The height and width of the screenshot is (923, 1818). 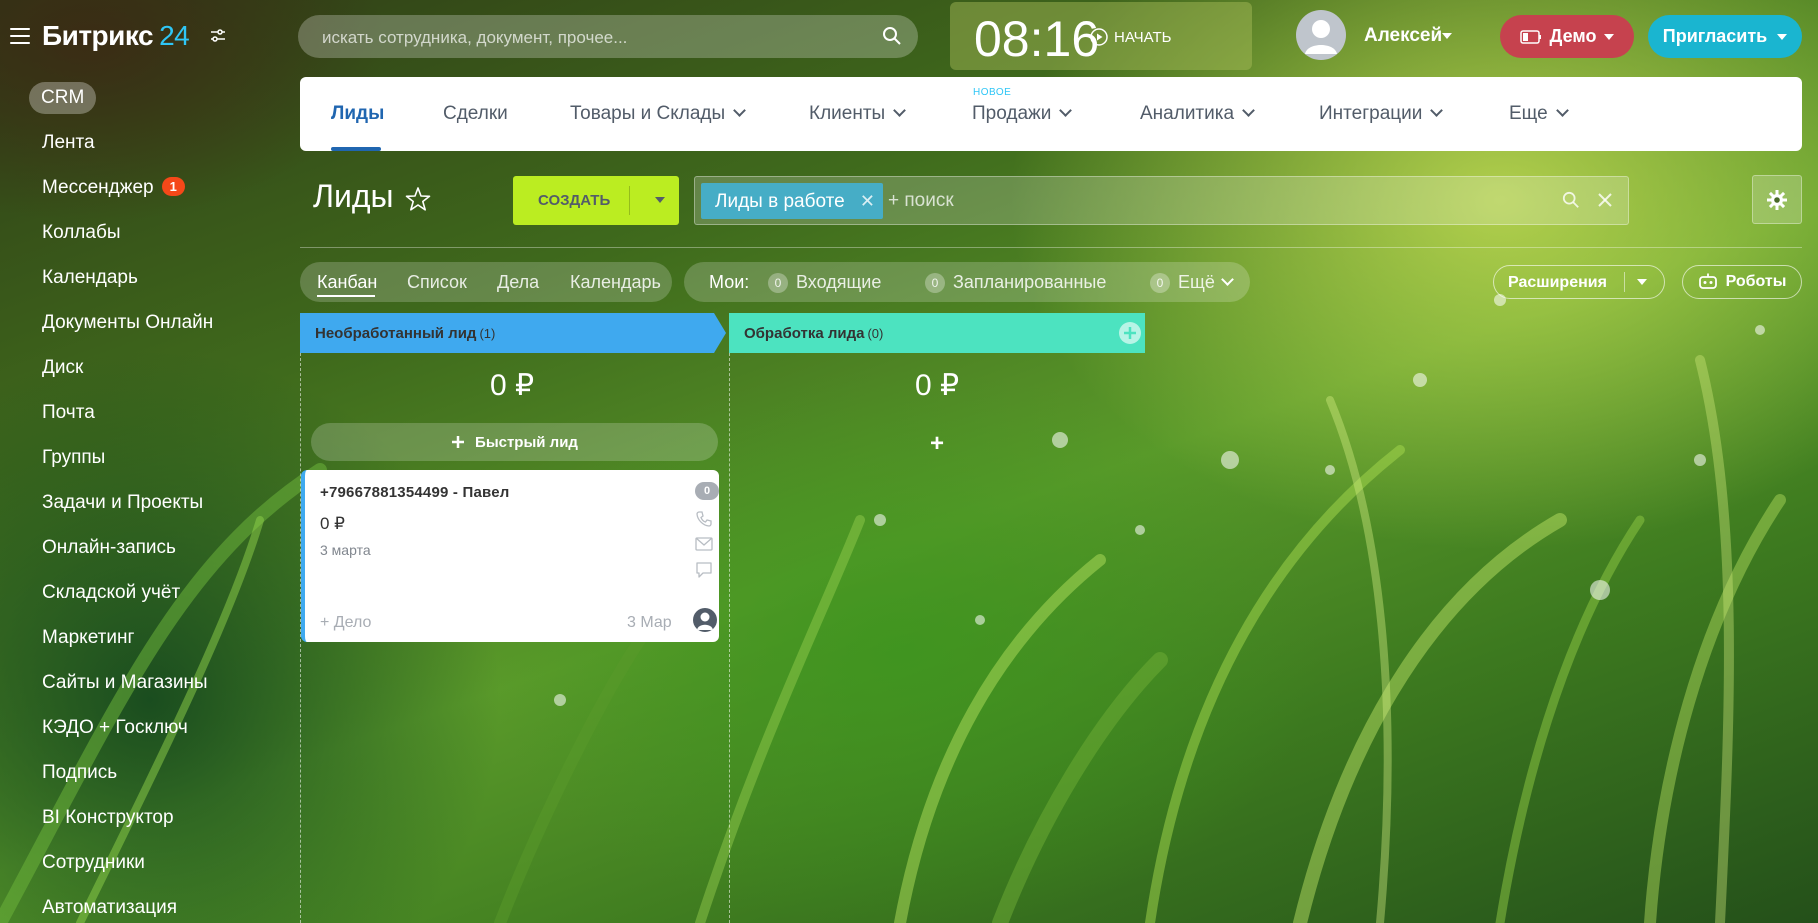 What do you see at coordinates (418, 199) in the screenshot?
I see `star-icon` at bounding box center [418, 199].